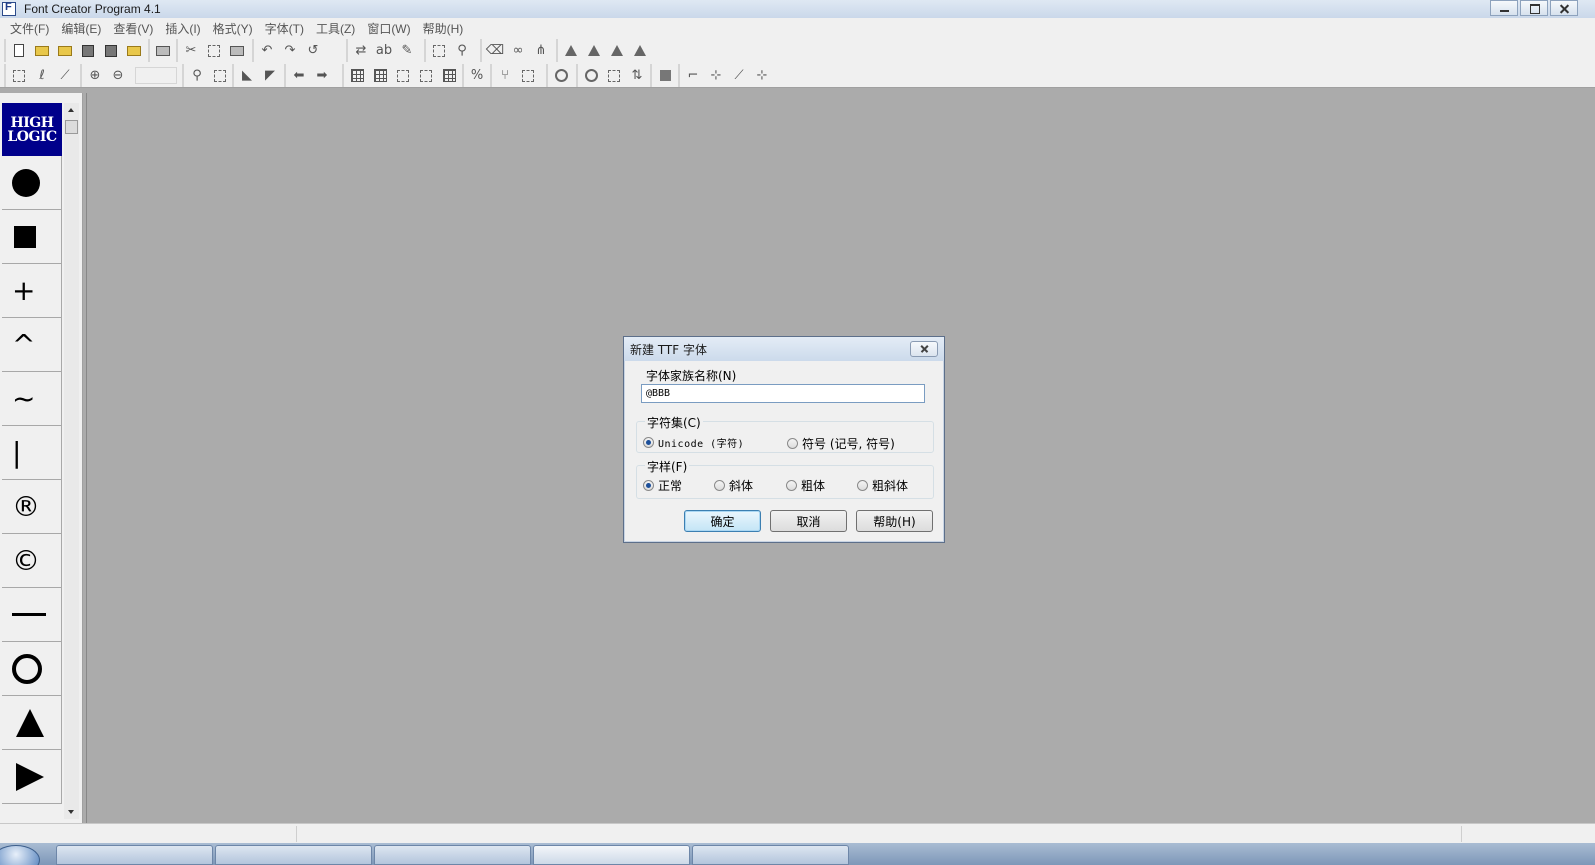 This screenshot has width=1595, height=865. Describe the element at coordinates (614, 76) in the screenshot. I see `overlap-icon` at that location.